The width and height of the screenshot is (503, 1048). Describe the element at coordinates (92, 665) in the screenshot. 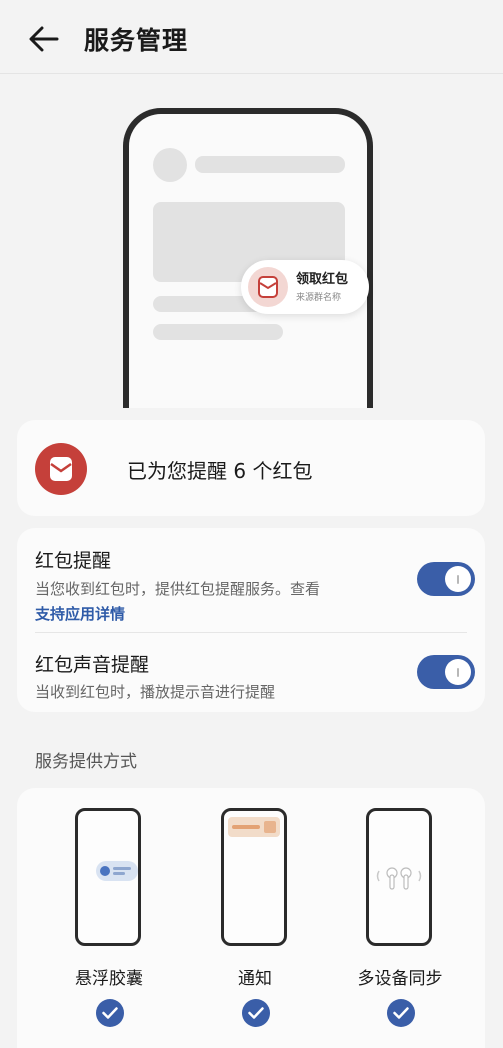

I see `sound-reminder-title: 红包声音提醒` at that location.